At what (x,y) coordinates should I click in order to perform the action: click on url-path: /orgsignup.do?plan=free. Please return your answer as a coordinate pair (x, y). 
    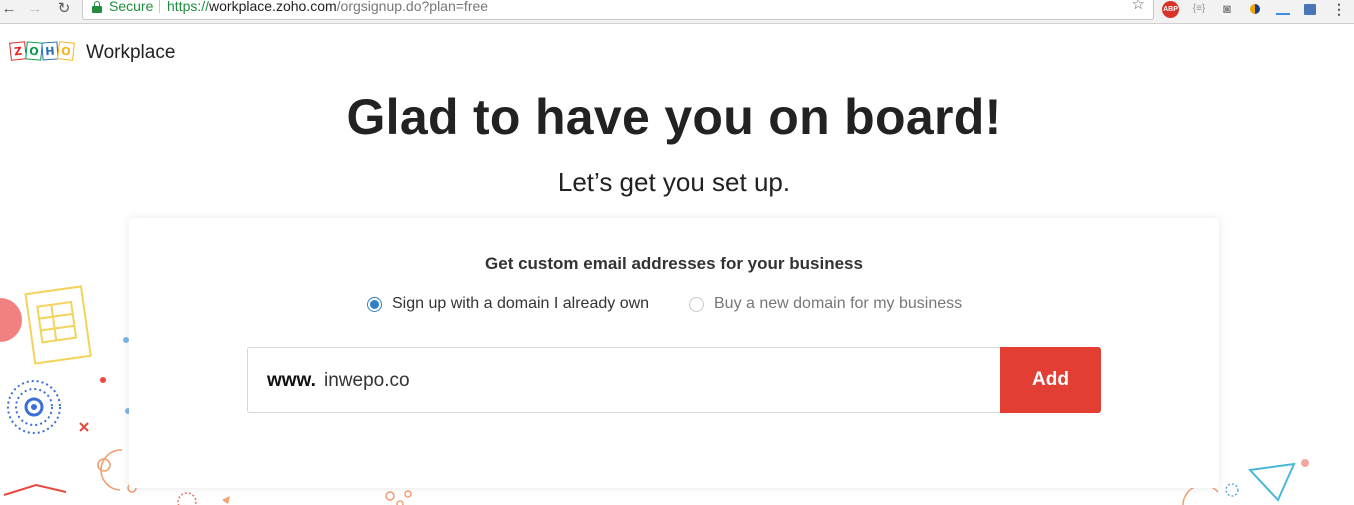
    Looking at the image, I should click on (412, 7).